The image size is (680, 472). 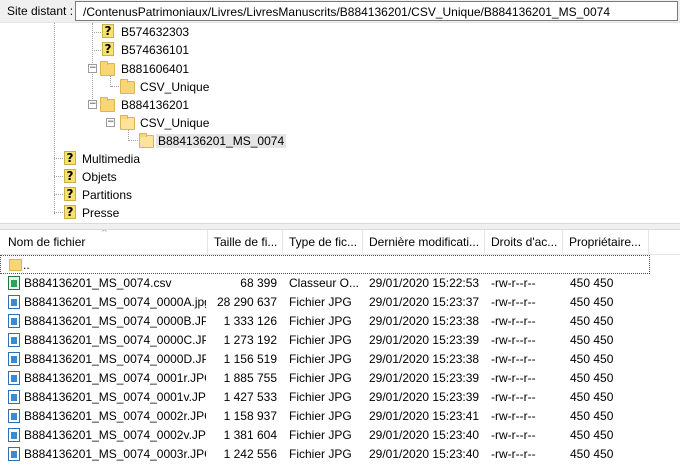 What do you see at coordinates (14, 283) in the screenshot?
I see `csv-file-icon` at bounding box center [14, 283].